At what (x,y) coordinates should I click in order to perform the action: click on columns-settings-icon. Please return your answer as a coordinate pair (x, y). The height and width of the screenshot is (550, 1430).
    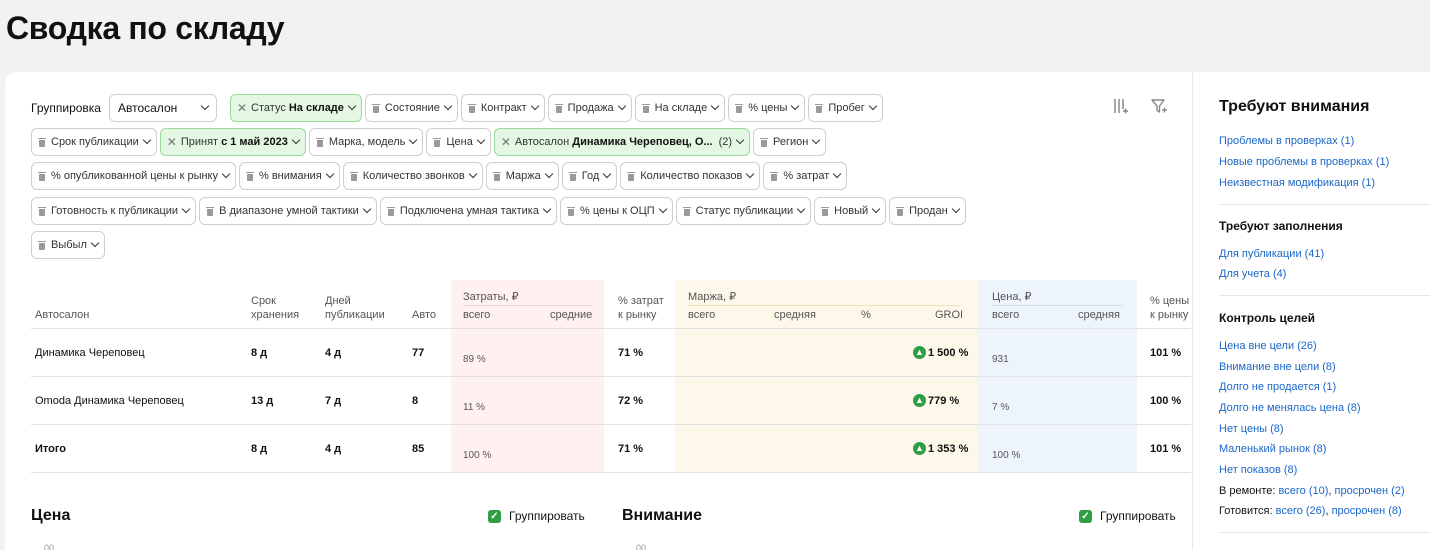
    Looking at the image, I should click on (1121, 106).